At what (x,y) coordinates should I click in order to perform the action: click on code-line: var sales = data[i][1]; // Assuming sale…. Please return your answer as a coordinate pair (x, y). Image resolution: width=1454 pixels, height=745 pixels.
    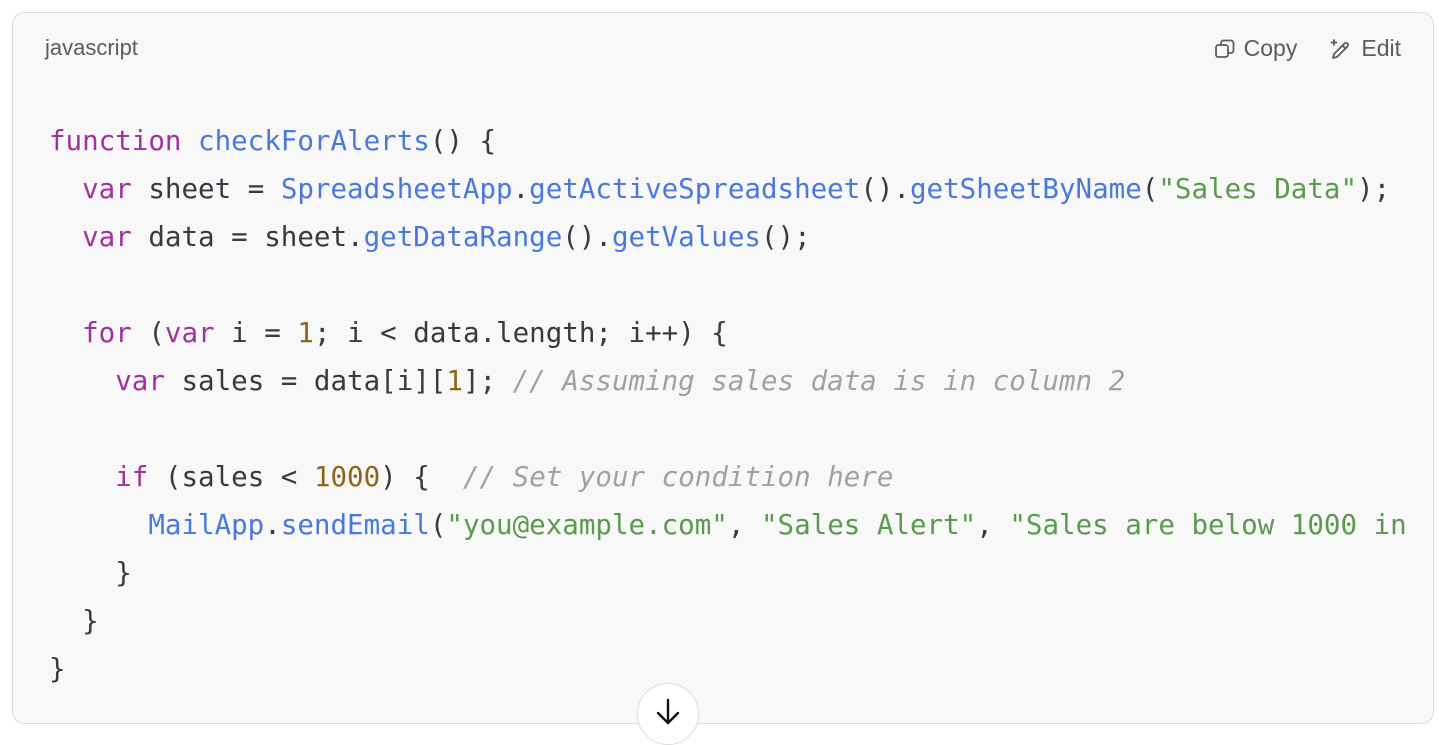
    Looking at the image, I should click on (728, 381).